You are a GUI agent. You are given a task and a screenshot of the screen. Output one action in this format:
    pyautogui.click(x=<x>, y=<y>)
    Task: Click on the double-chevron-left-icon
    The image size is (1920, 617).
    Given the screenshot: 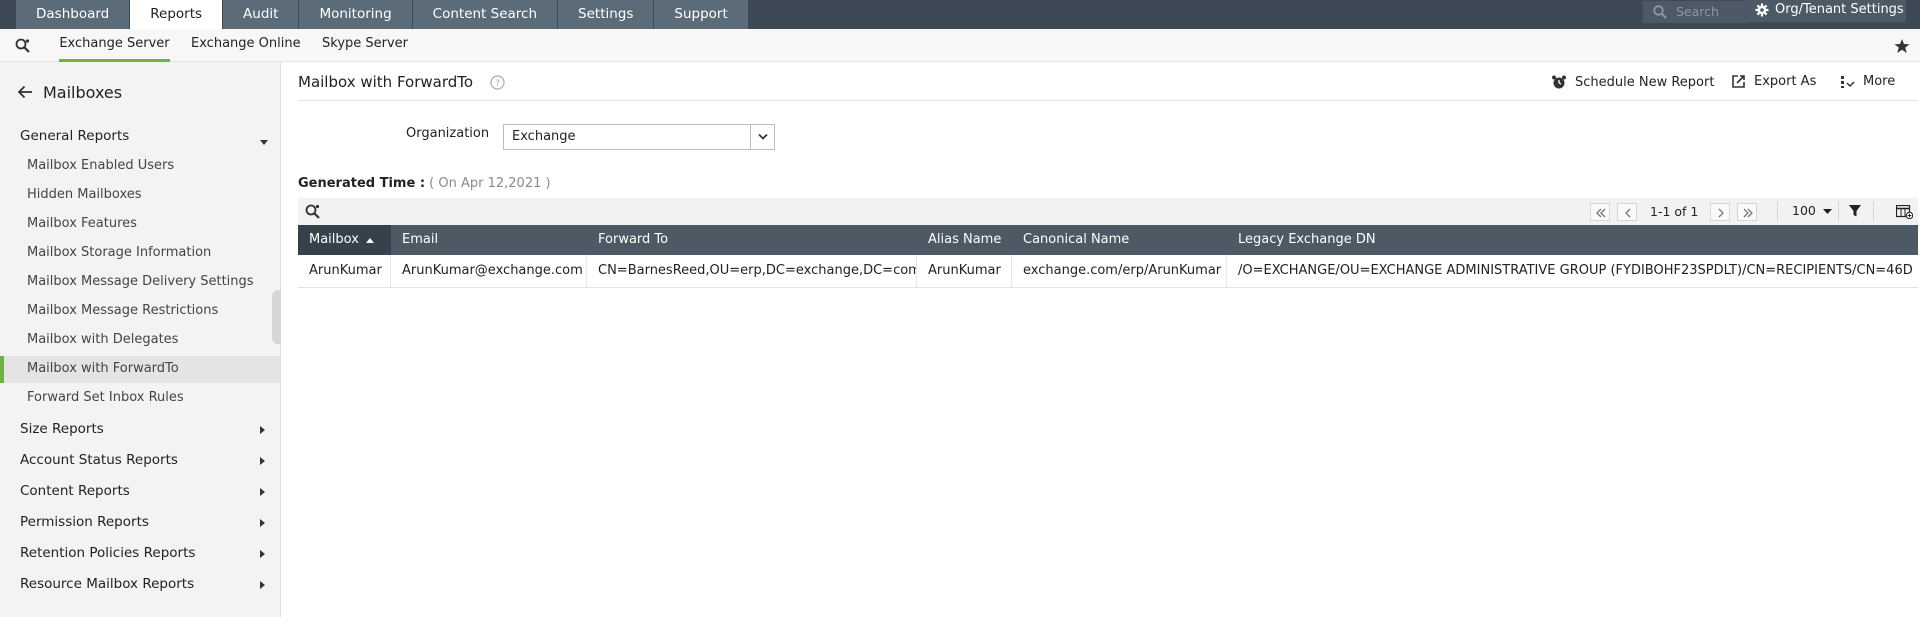 What is the action you would take?
    pyautogui.click(x=1601, y=212)
    